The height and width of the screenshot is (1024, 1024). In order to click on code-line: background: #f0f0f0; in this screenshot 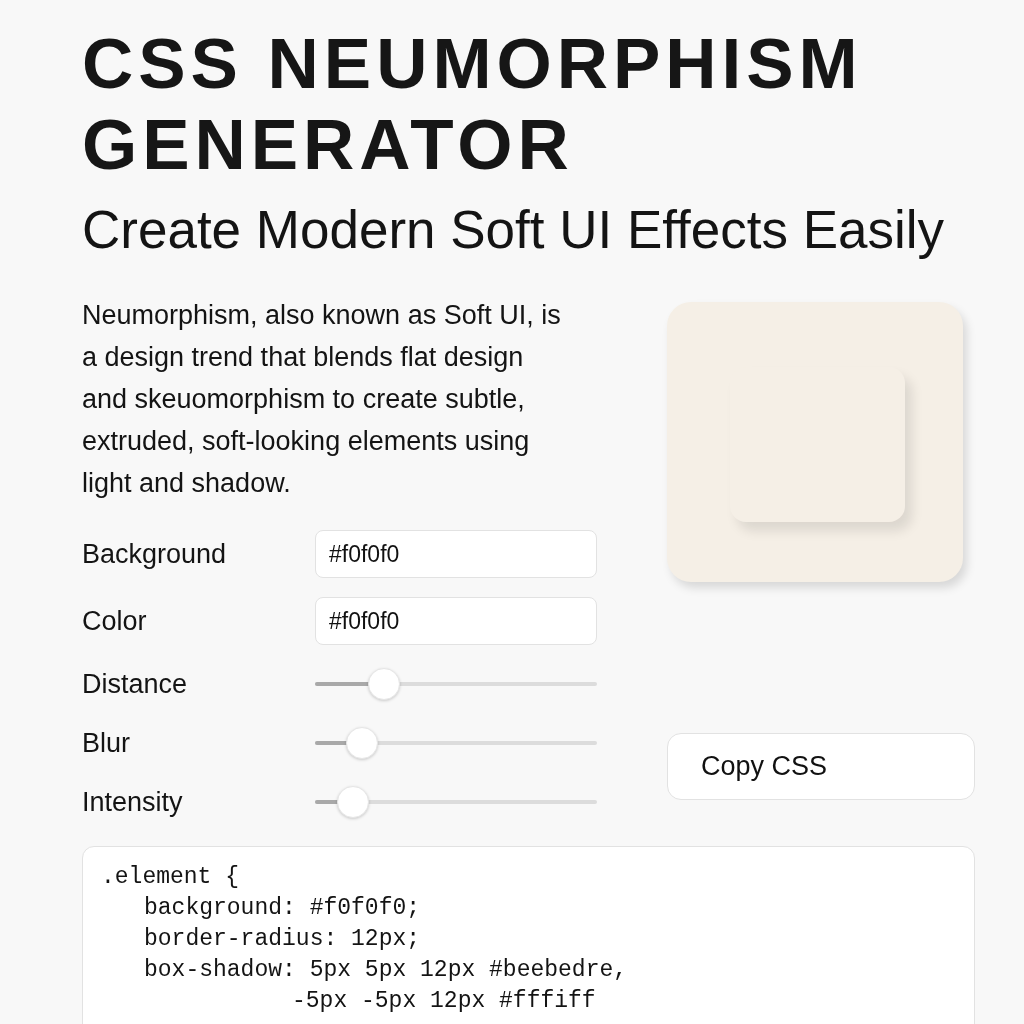, I will do `click(282, 908)`.